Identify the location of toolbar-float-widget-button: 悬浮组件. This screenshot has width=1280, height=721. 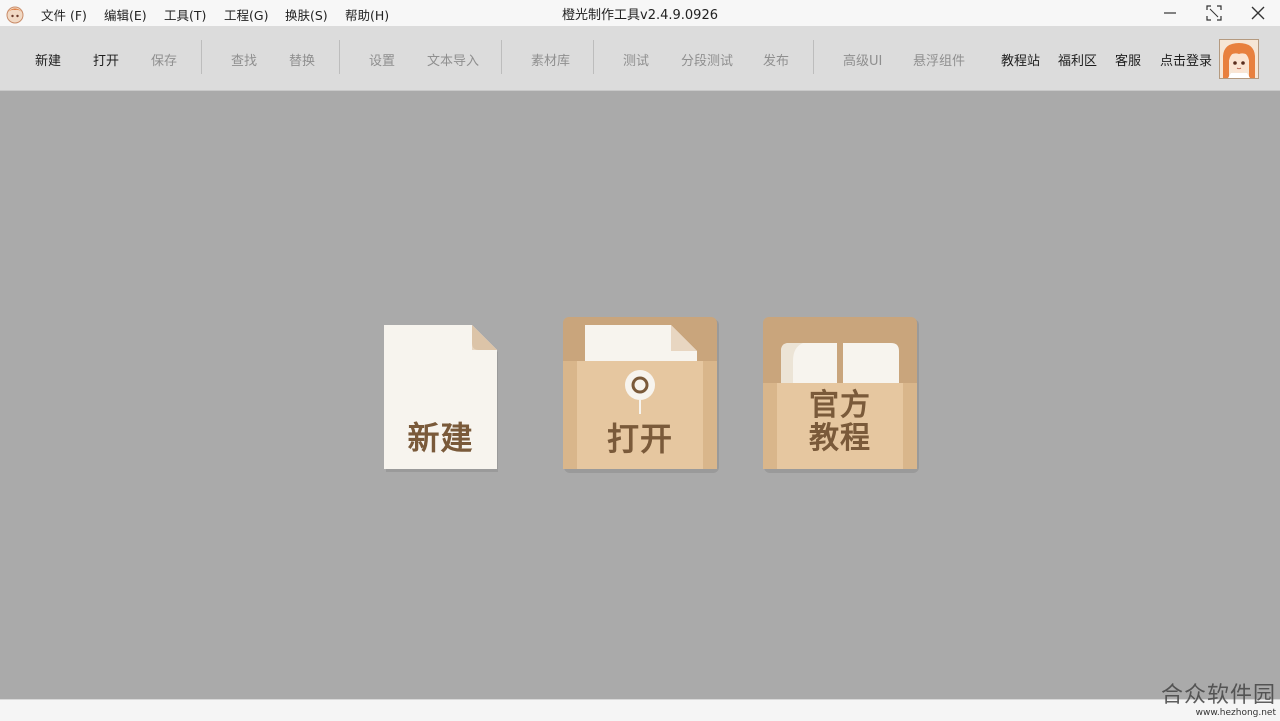
(939, 59).